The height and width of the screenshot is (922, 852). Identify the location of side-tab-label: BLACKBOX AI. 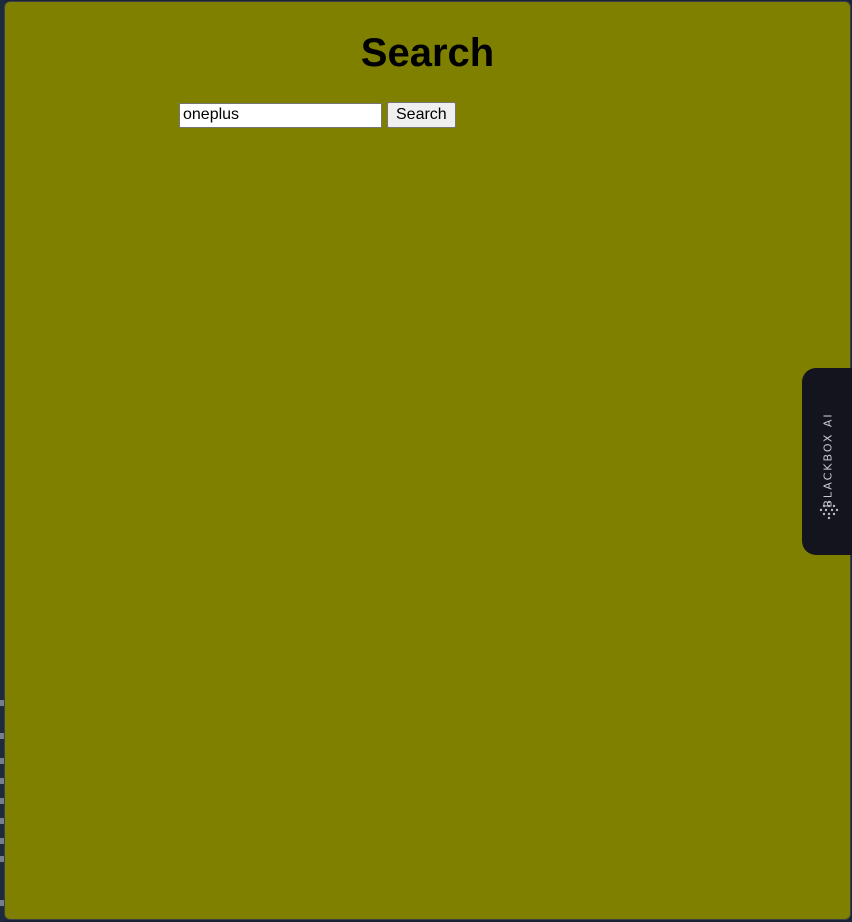
(828, 460).